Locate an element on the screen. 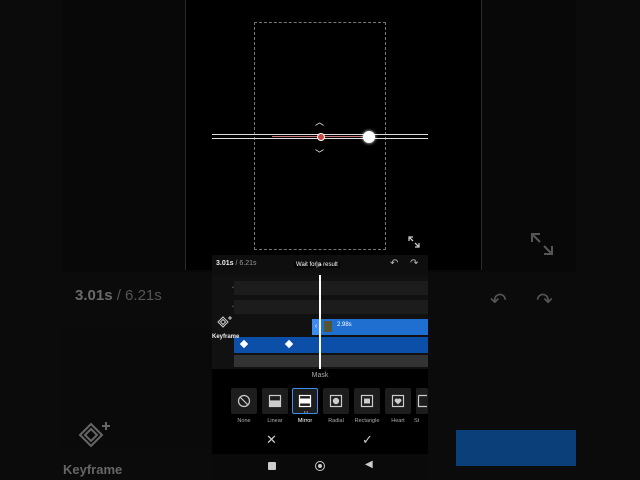 The height and width of the screenshot is (480, 640). undo-icon: ↶ is located at coordinates (394, 263).